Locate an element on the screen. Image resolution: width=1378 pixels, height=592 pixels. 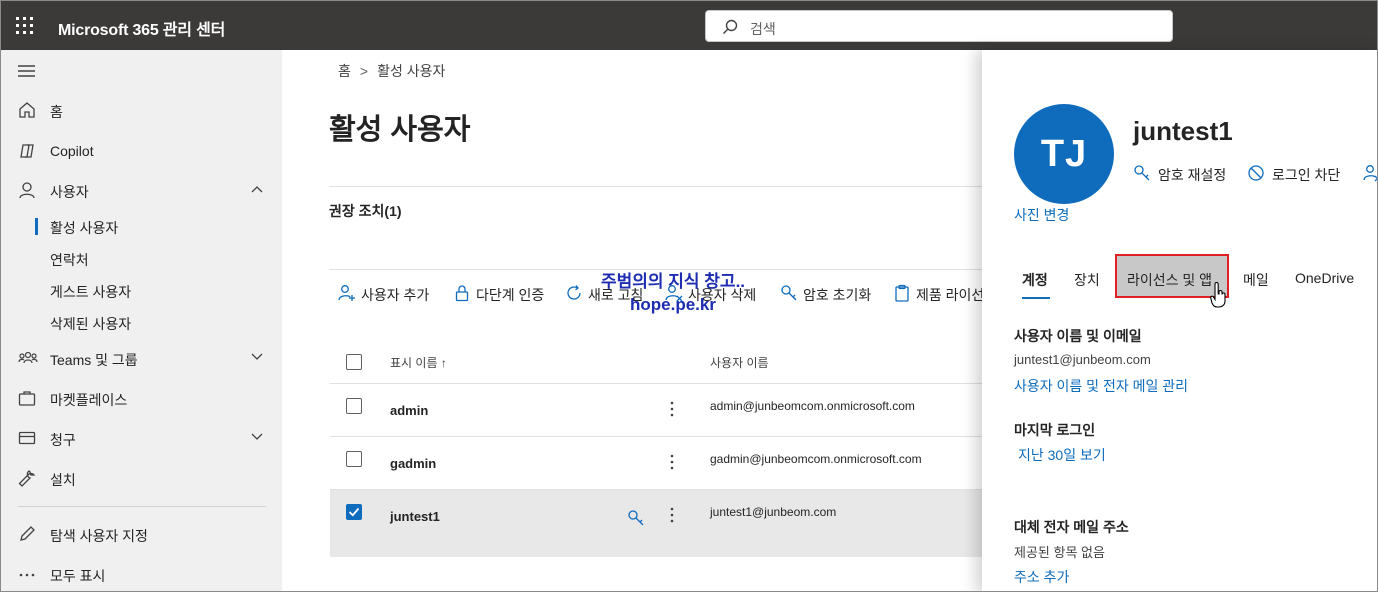
column-header-username: 사용자 이름 is located at coordinates (739, 362).